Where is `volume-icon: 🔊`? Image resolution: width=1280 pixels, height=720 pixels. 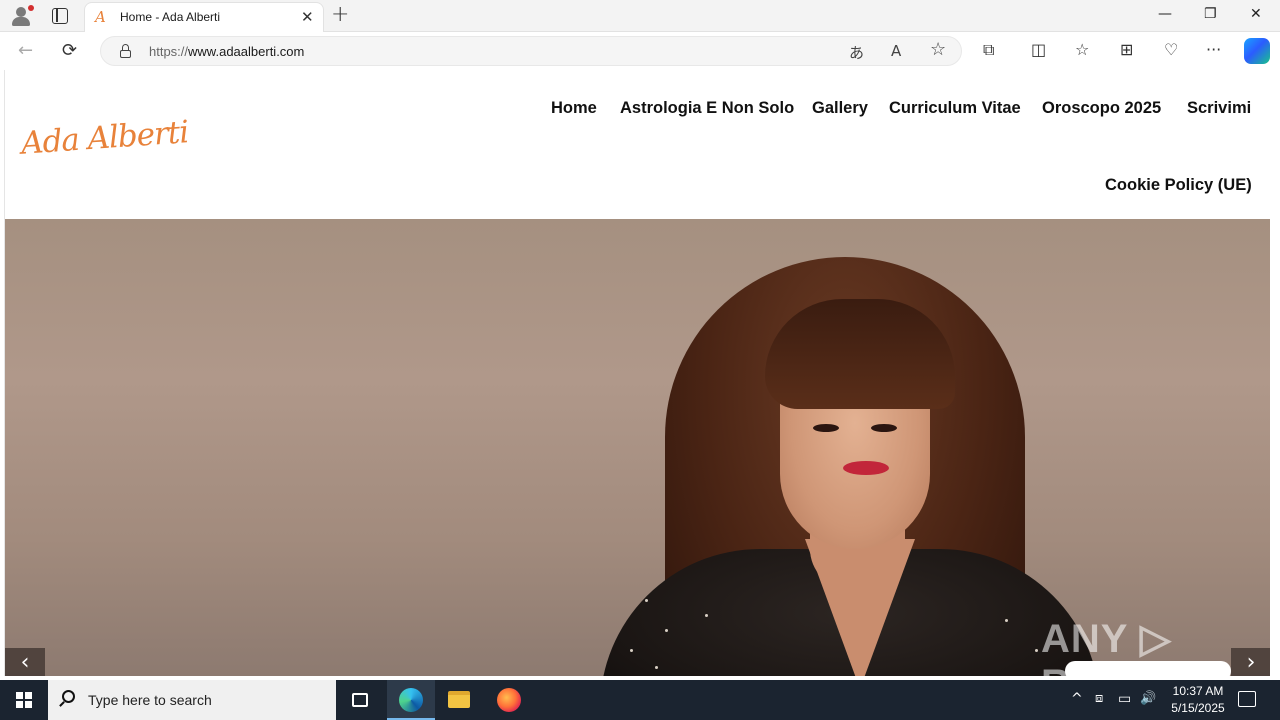 volume-icon: 🔊 is located at coordinates (1148, 698).